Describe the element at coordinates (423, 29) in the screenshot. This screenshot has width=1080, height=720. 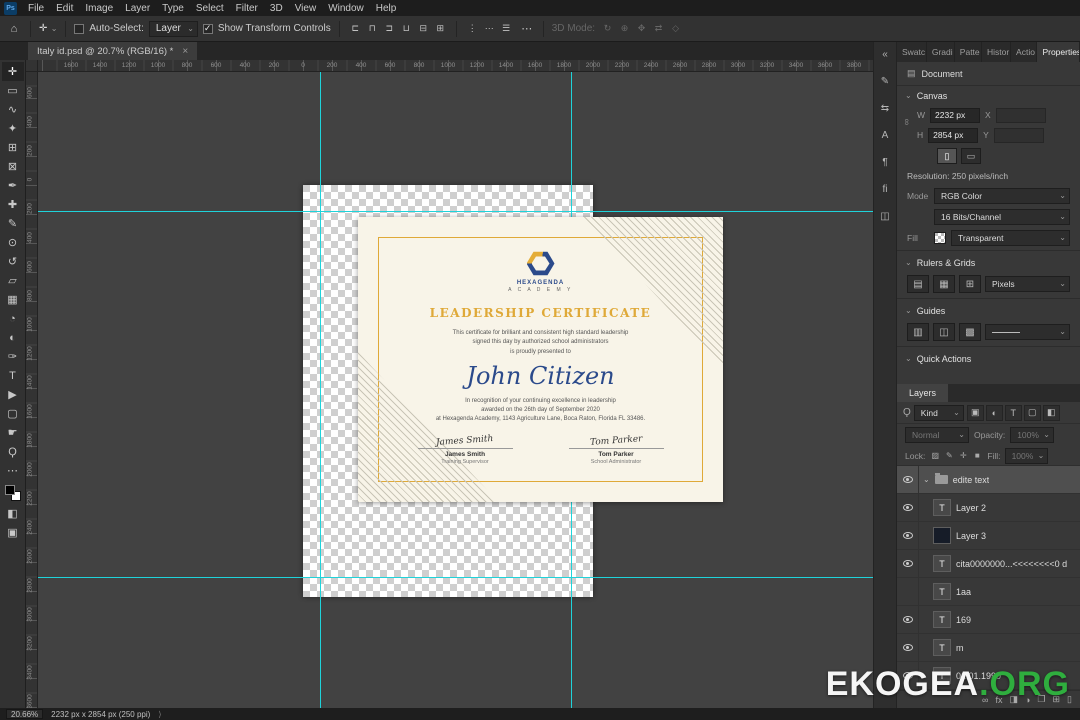
I see `align-vertical-centers-icon: ⊟` at that location.